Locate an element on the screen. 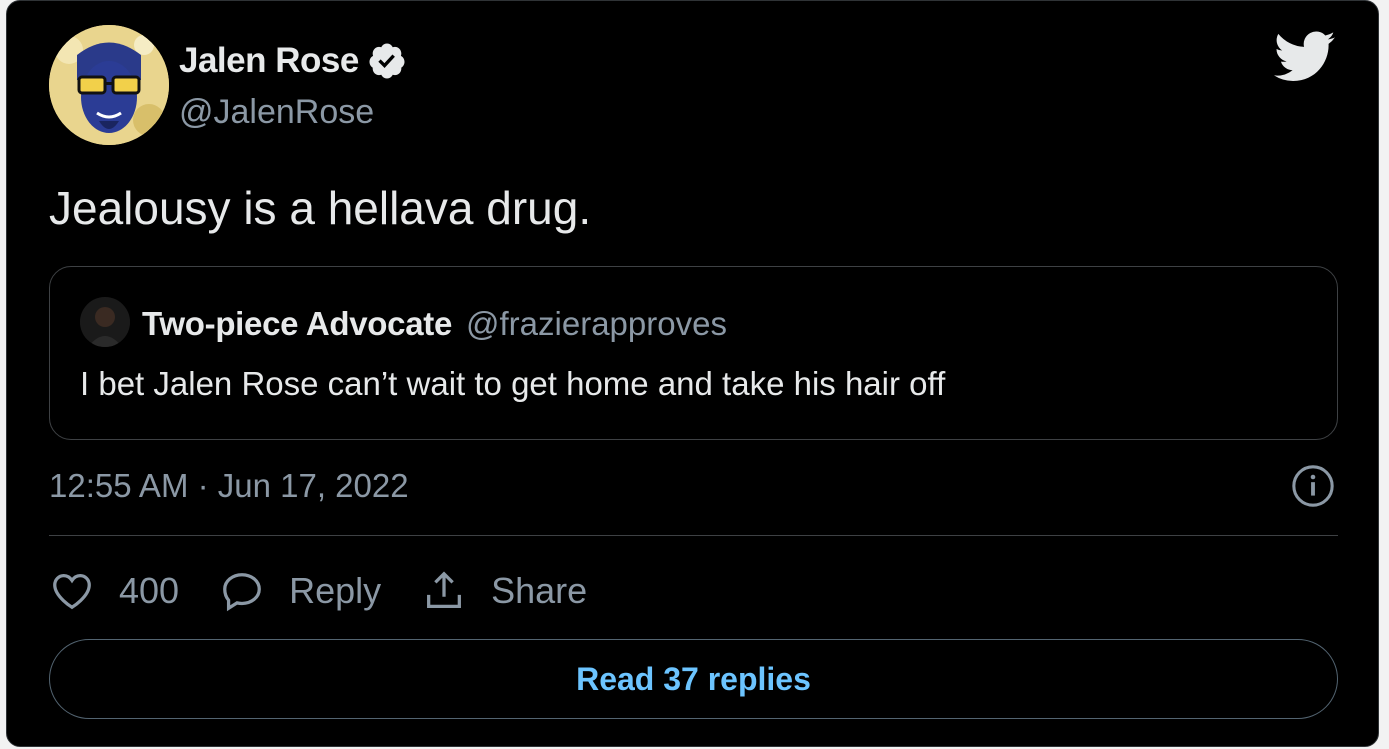 Image resolution: width=1389 pixels, height=749 pixels. quoted-header: Two-piece Advocate @frazierapproves is located at coordinates (434, 324).